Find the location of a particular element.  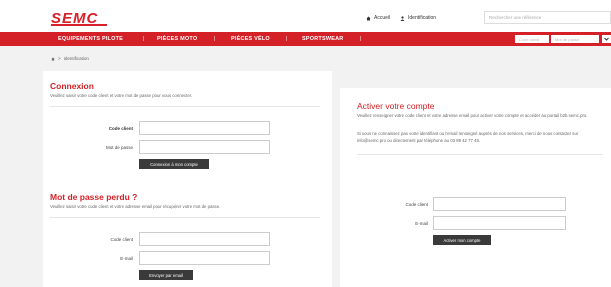

accueil-label: Accueil is located at coordinates (382, 18).